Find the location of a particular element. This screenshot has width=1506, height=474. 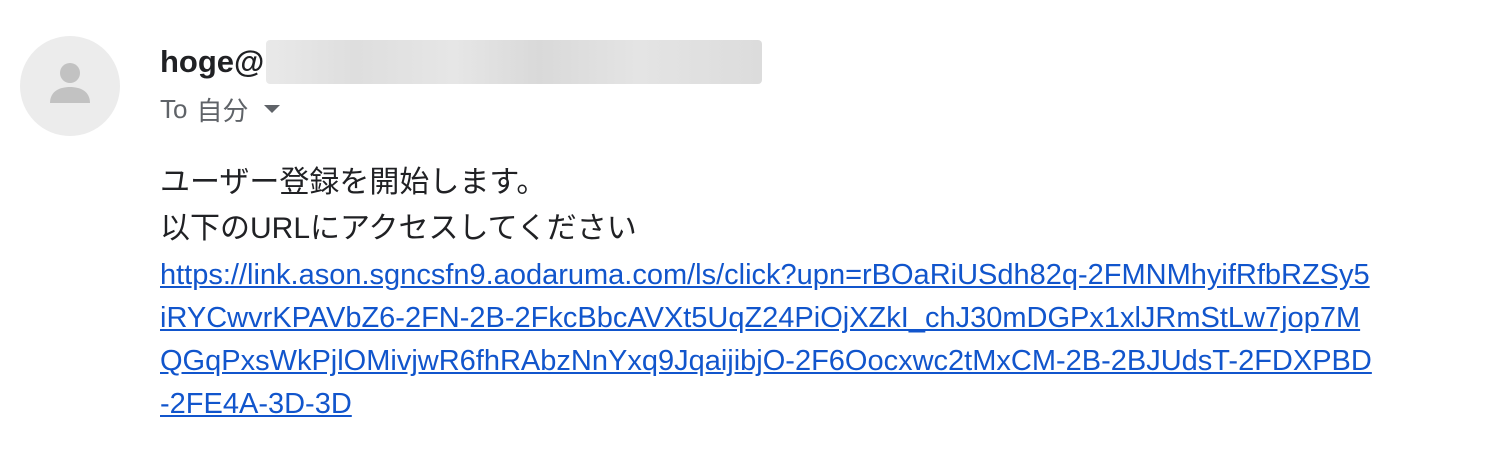

recipient-name: 自分 is located at coordinates (222, 110).